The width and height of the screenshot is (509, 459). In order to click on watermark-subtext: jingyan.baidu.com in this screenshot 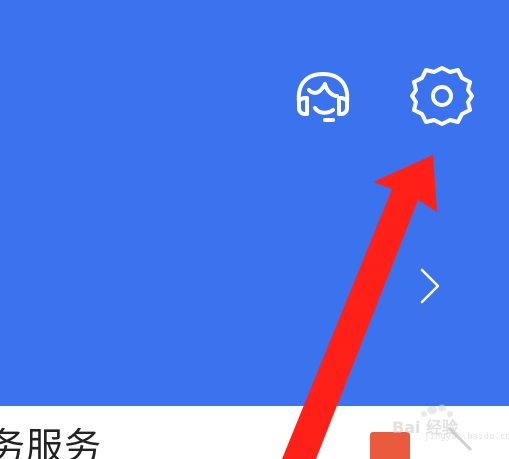, I will do `click(466, 437)`.